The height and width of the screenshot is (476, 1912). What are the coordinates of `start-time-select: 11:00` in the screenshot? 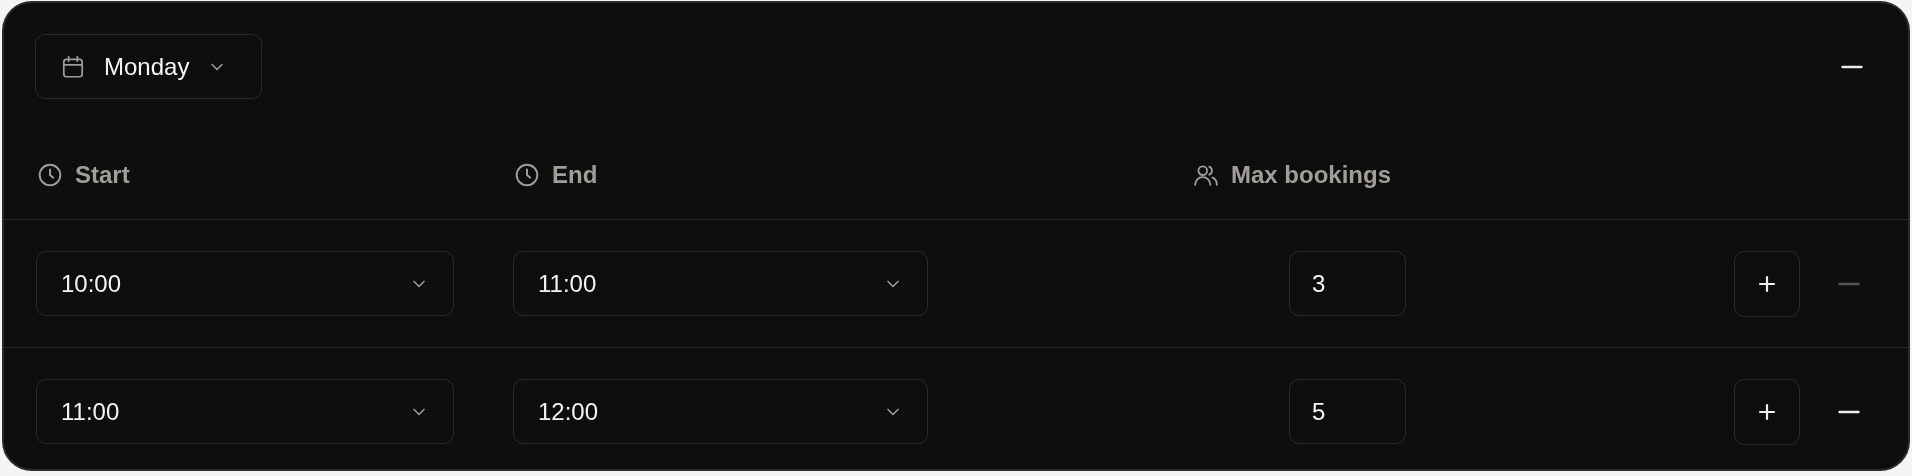 It's located at (245, 411).